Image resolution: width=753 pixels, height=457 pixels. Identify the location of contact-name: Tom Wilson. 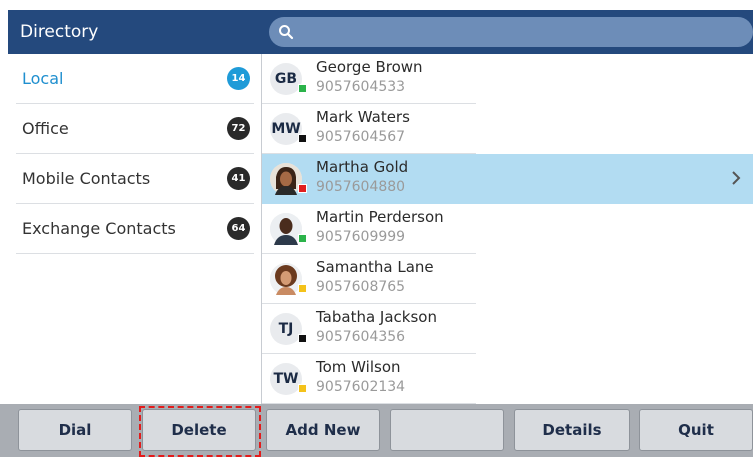
(358, 367).